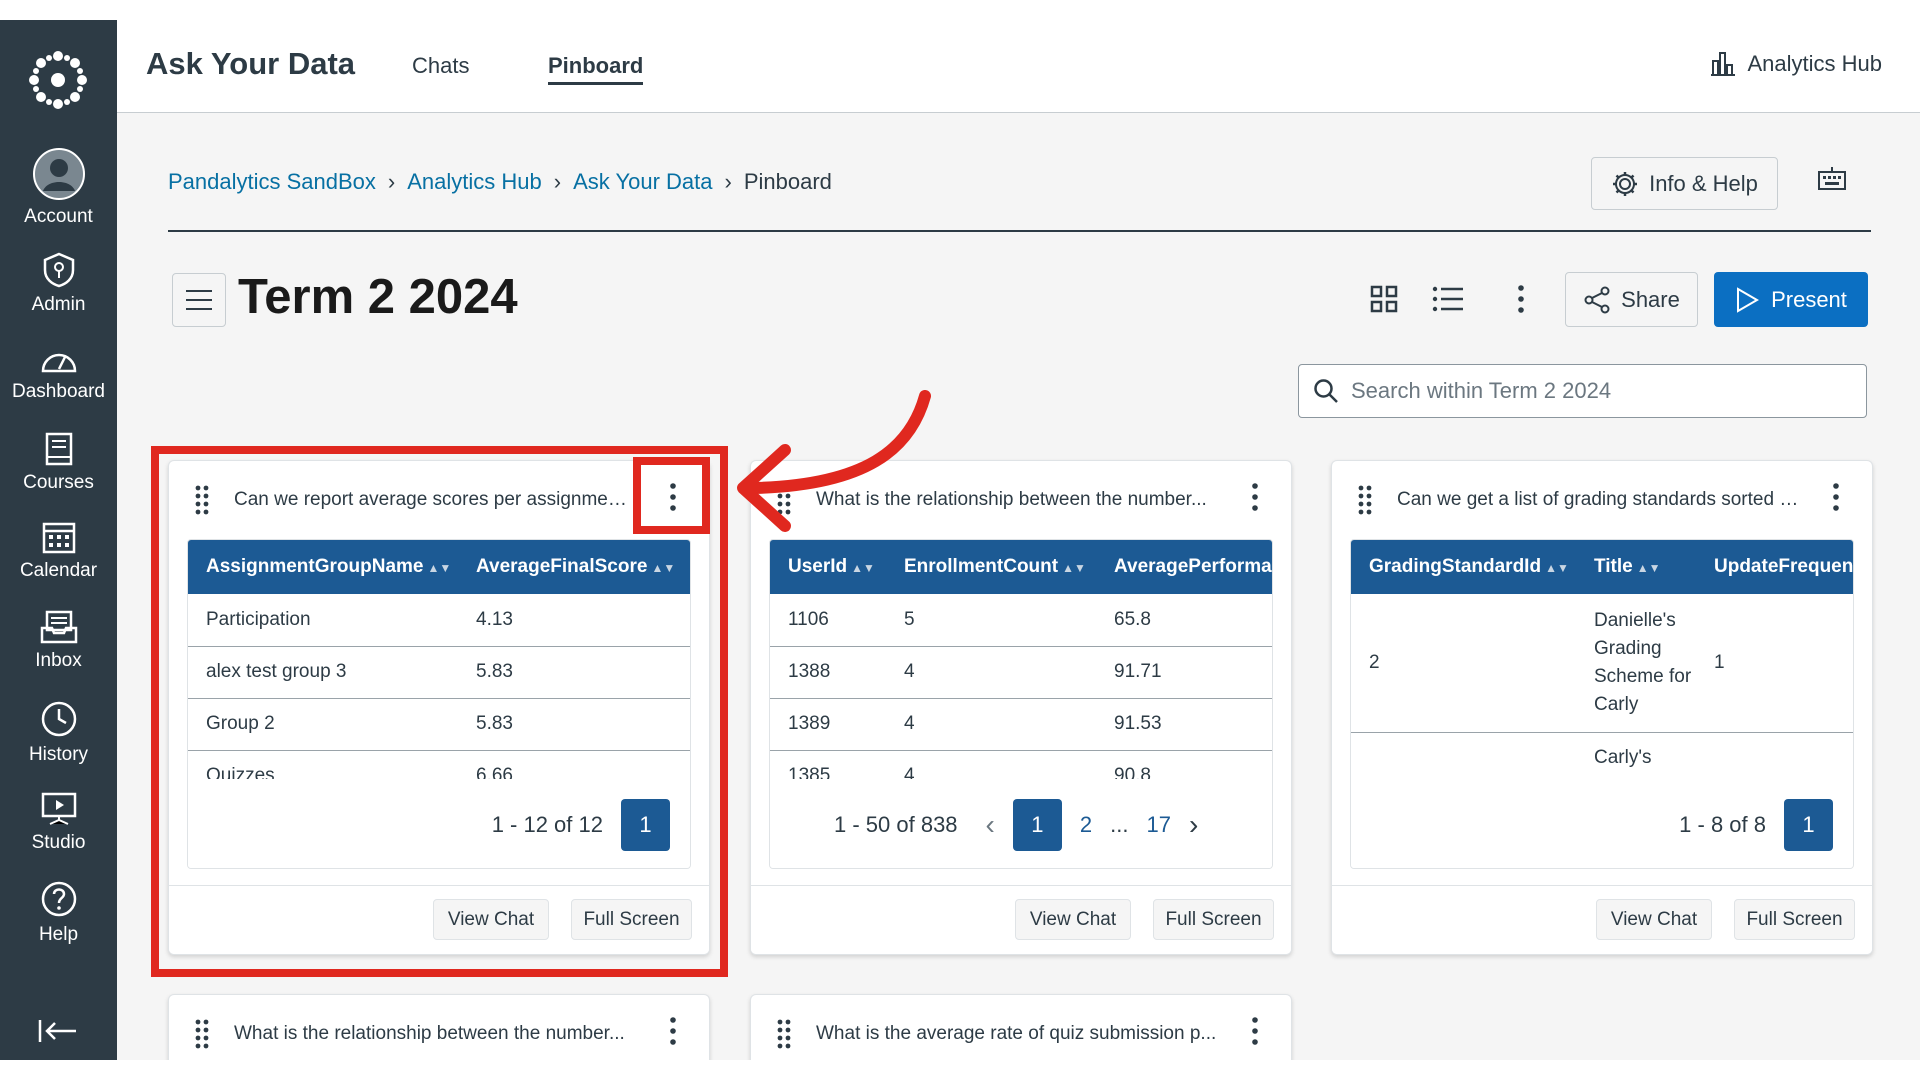  Describe the element at coordinates (58, 913) in the screenshot. I see `nav-help: Help` at that location.